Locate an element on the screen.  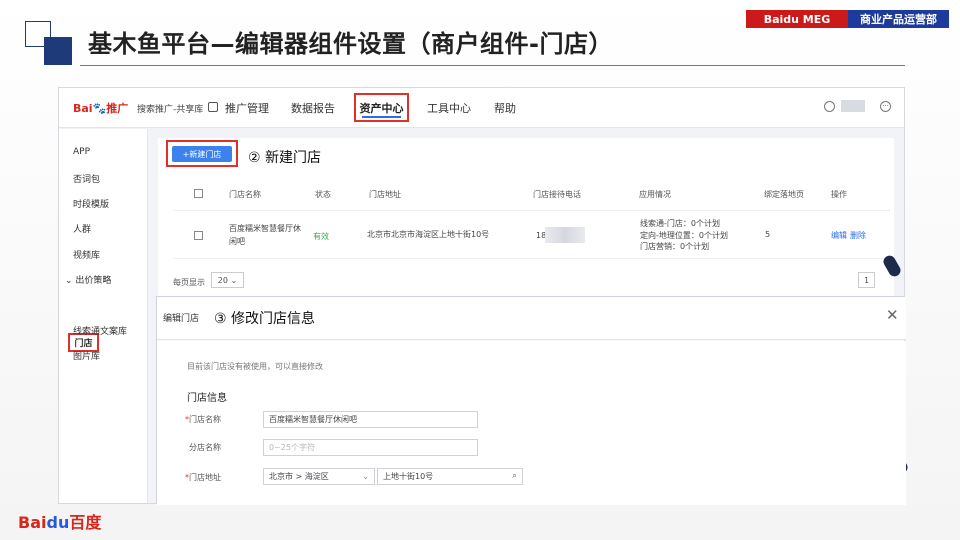
step3-annotation: ③ 修改门店信息 is located at coordinates (265, 319).